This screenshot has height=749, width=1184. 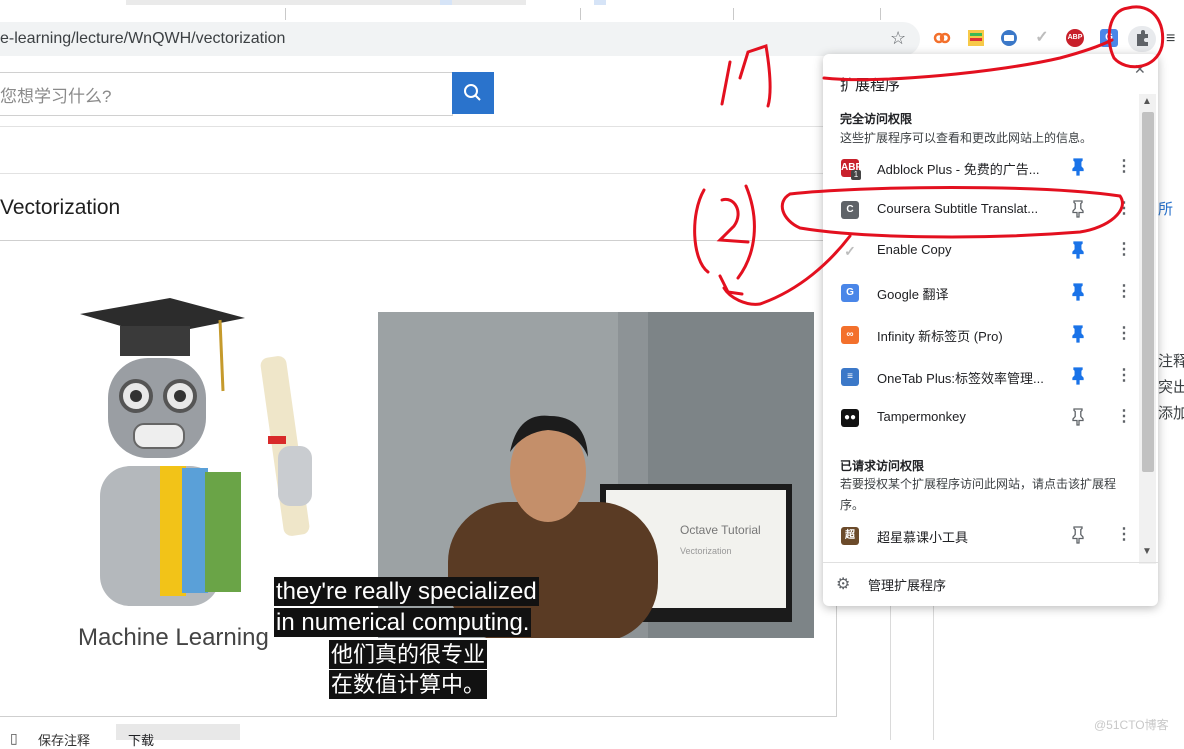 I want to click on popup-title: 扩展程序, so click(x=870, y=85).